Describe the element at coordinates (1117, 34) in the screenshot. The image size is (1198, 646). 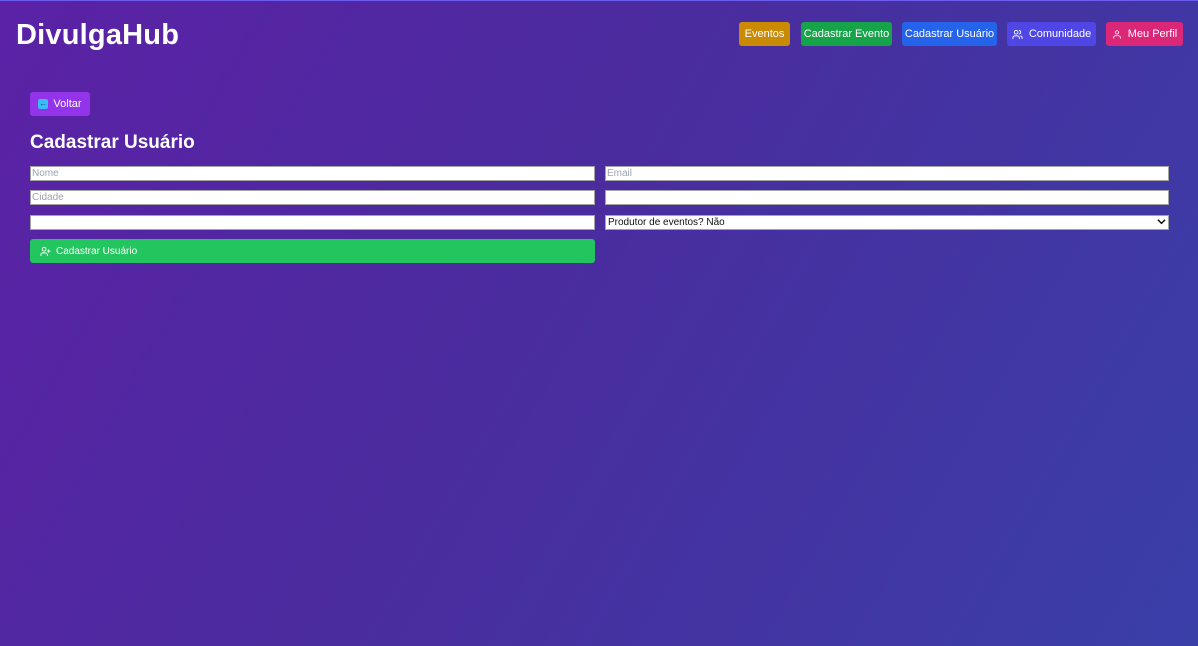
I see `user-icon` at that location.